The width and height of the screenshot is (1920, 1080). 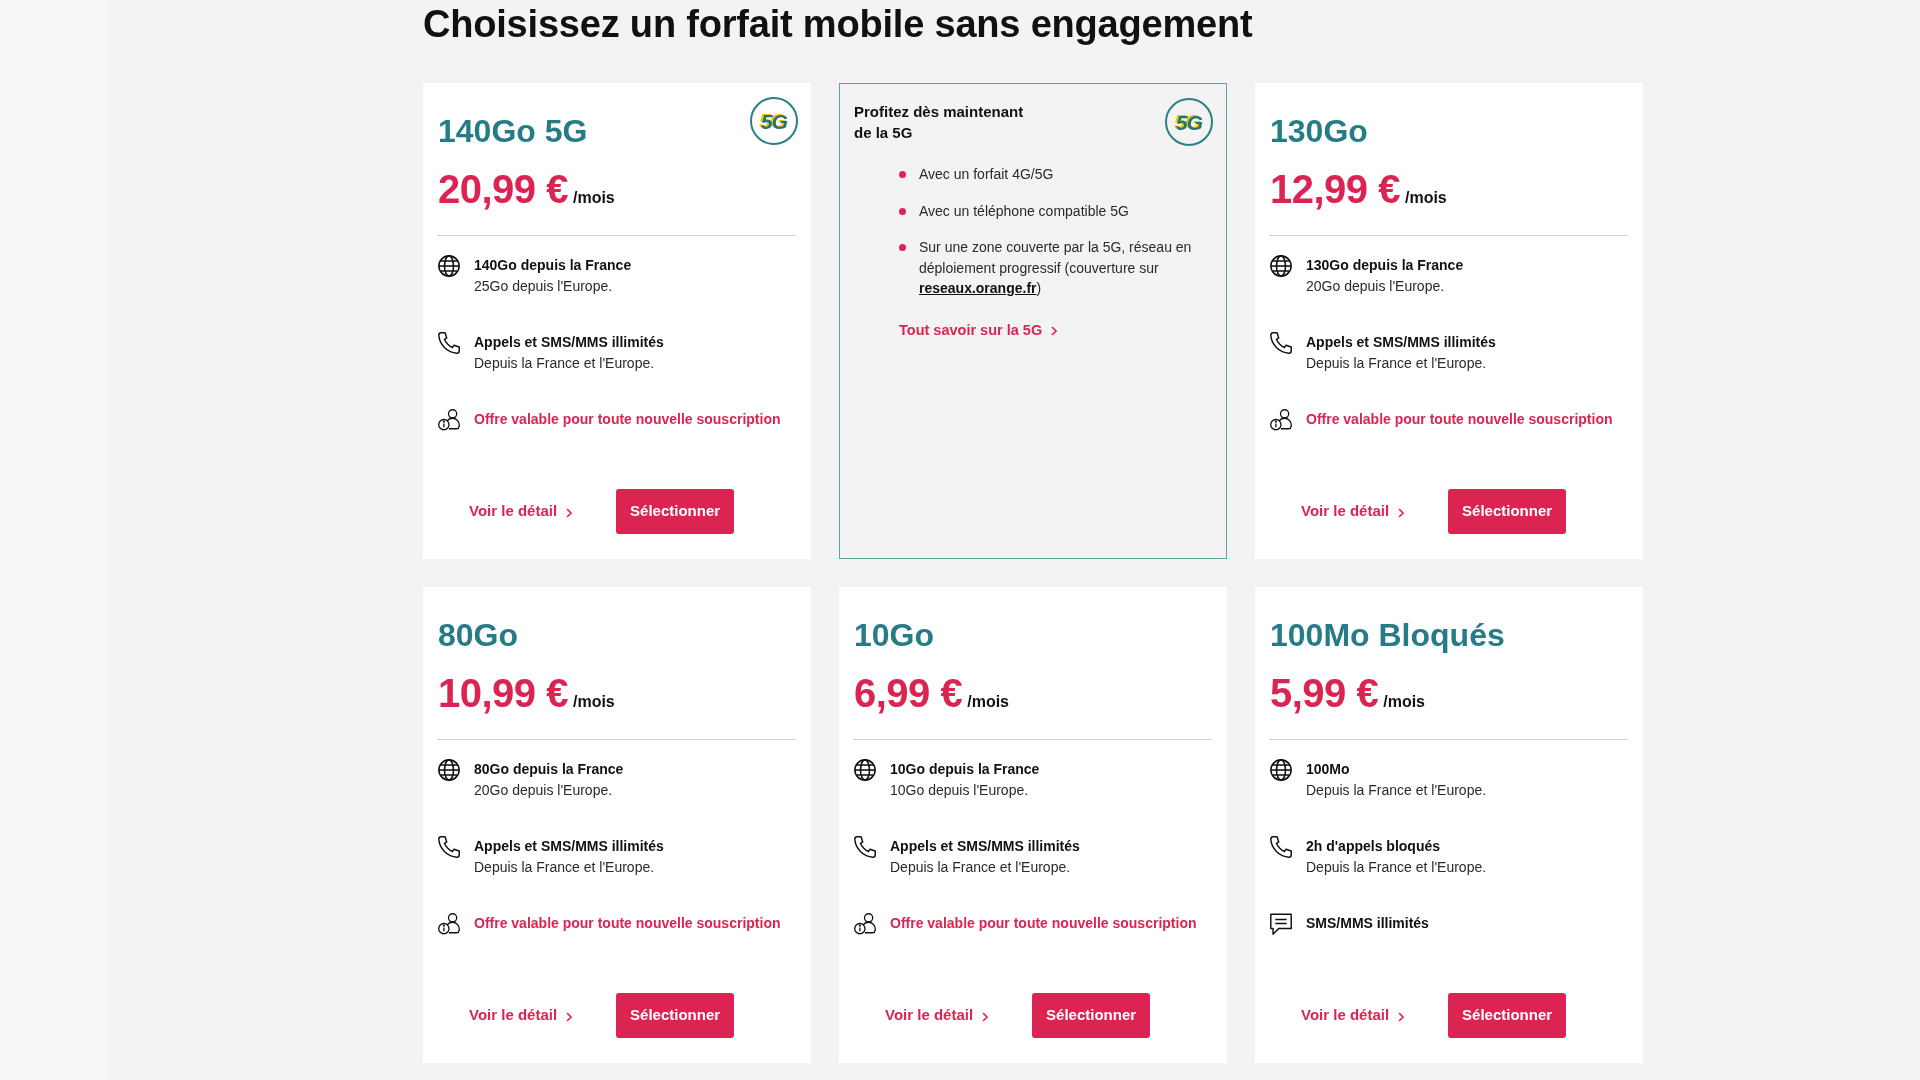 What do you see at coordinates (513, 131) in the screenshot?
I see `plan-name: 140Go 5G` at bounding box center [513, 131].